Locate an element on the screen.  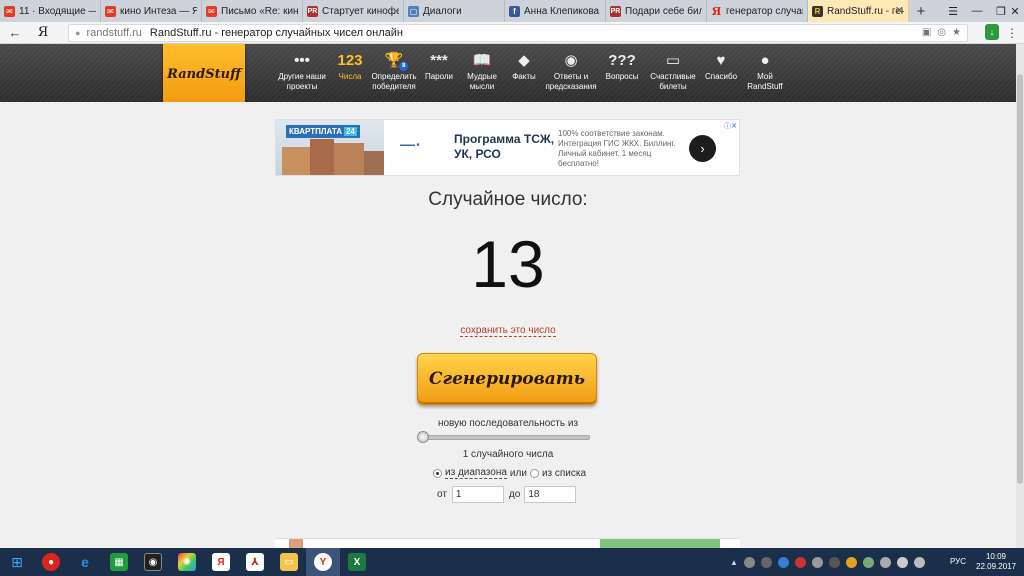
ad-building-image: КВАРТПЛАТА 24 is located at coordinates (330, 147).